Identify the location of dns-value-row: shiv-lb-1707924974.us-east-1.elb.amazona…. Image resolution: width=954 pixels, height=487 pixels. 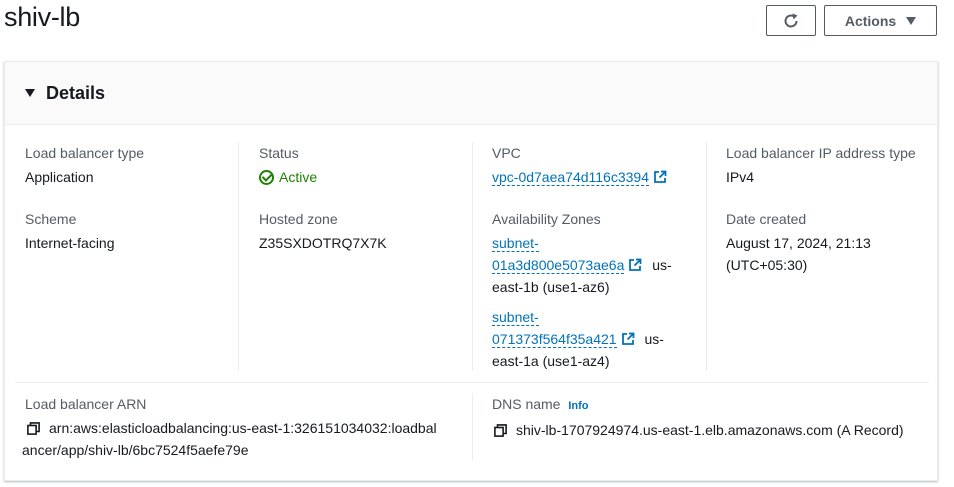
(712, 430).